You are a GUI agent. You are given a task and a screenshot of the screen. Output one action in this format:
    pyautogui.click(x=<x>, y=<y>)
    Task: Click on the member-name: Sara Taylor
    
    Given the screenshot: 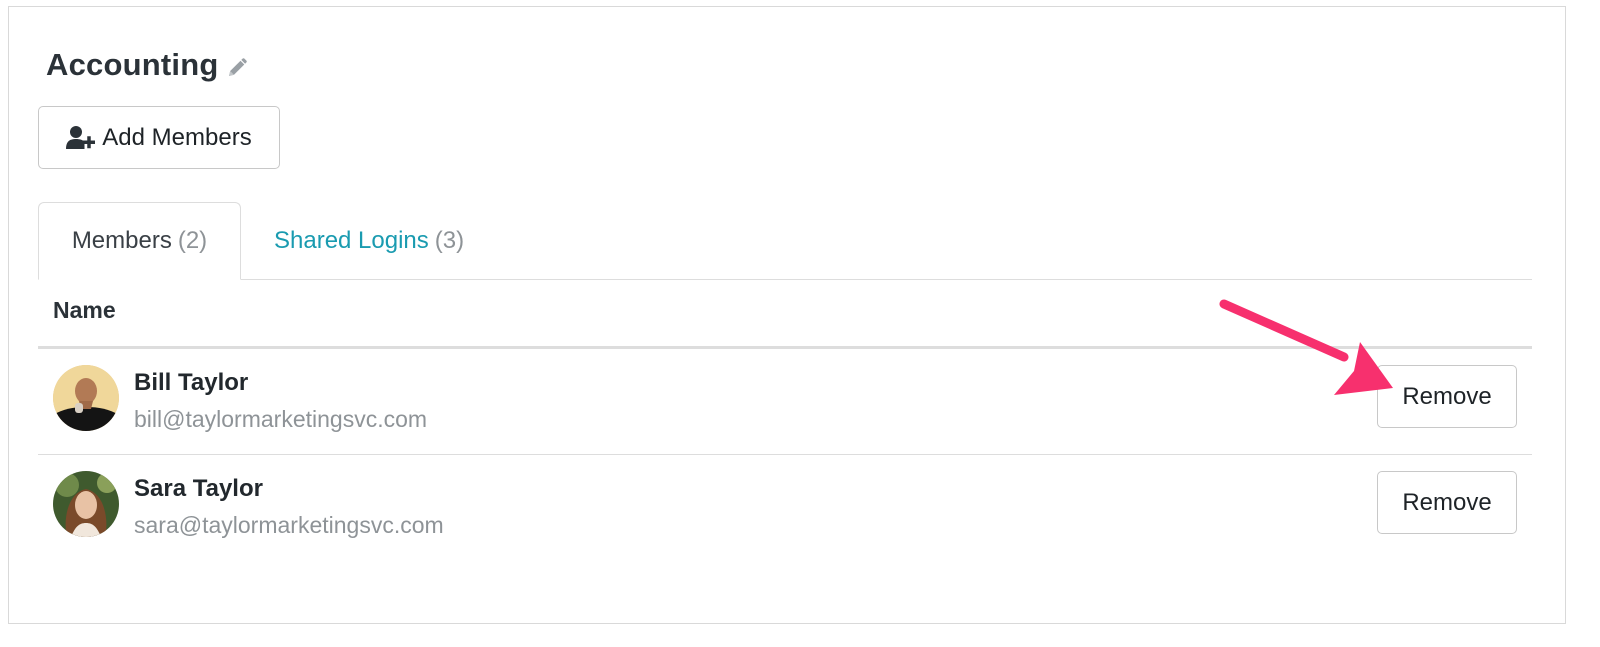 What is the action you would take?
    pyautogui.click(x=198, y=488)
    